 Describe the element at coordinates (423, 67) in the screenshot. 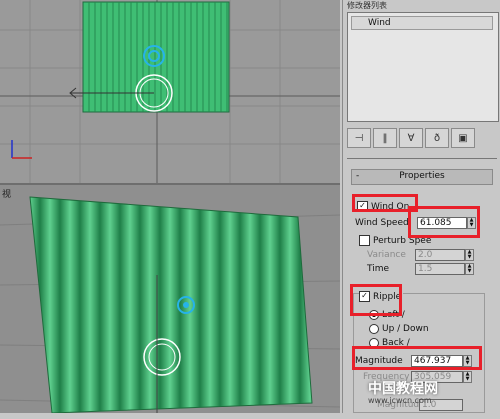

I see `modifier-stack: Wind` at that location.